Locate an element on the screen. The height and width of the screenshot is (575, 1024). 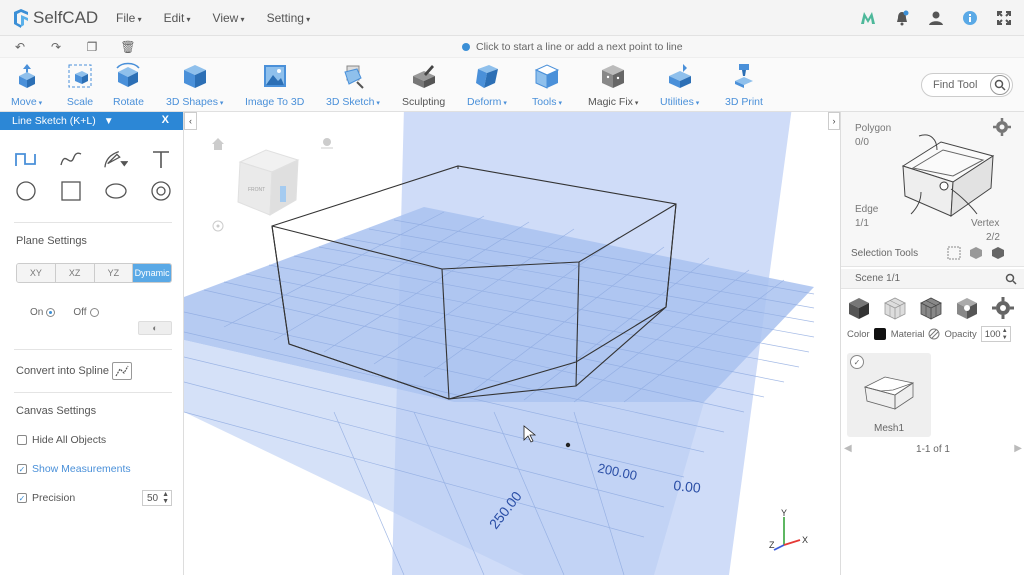
solid-wire-view-icon is located at coordinates (931, 308).